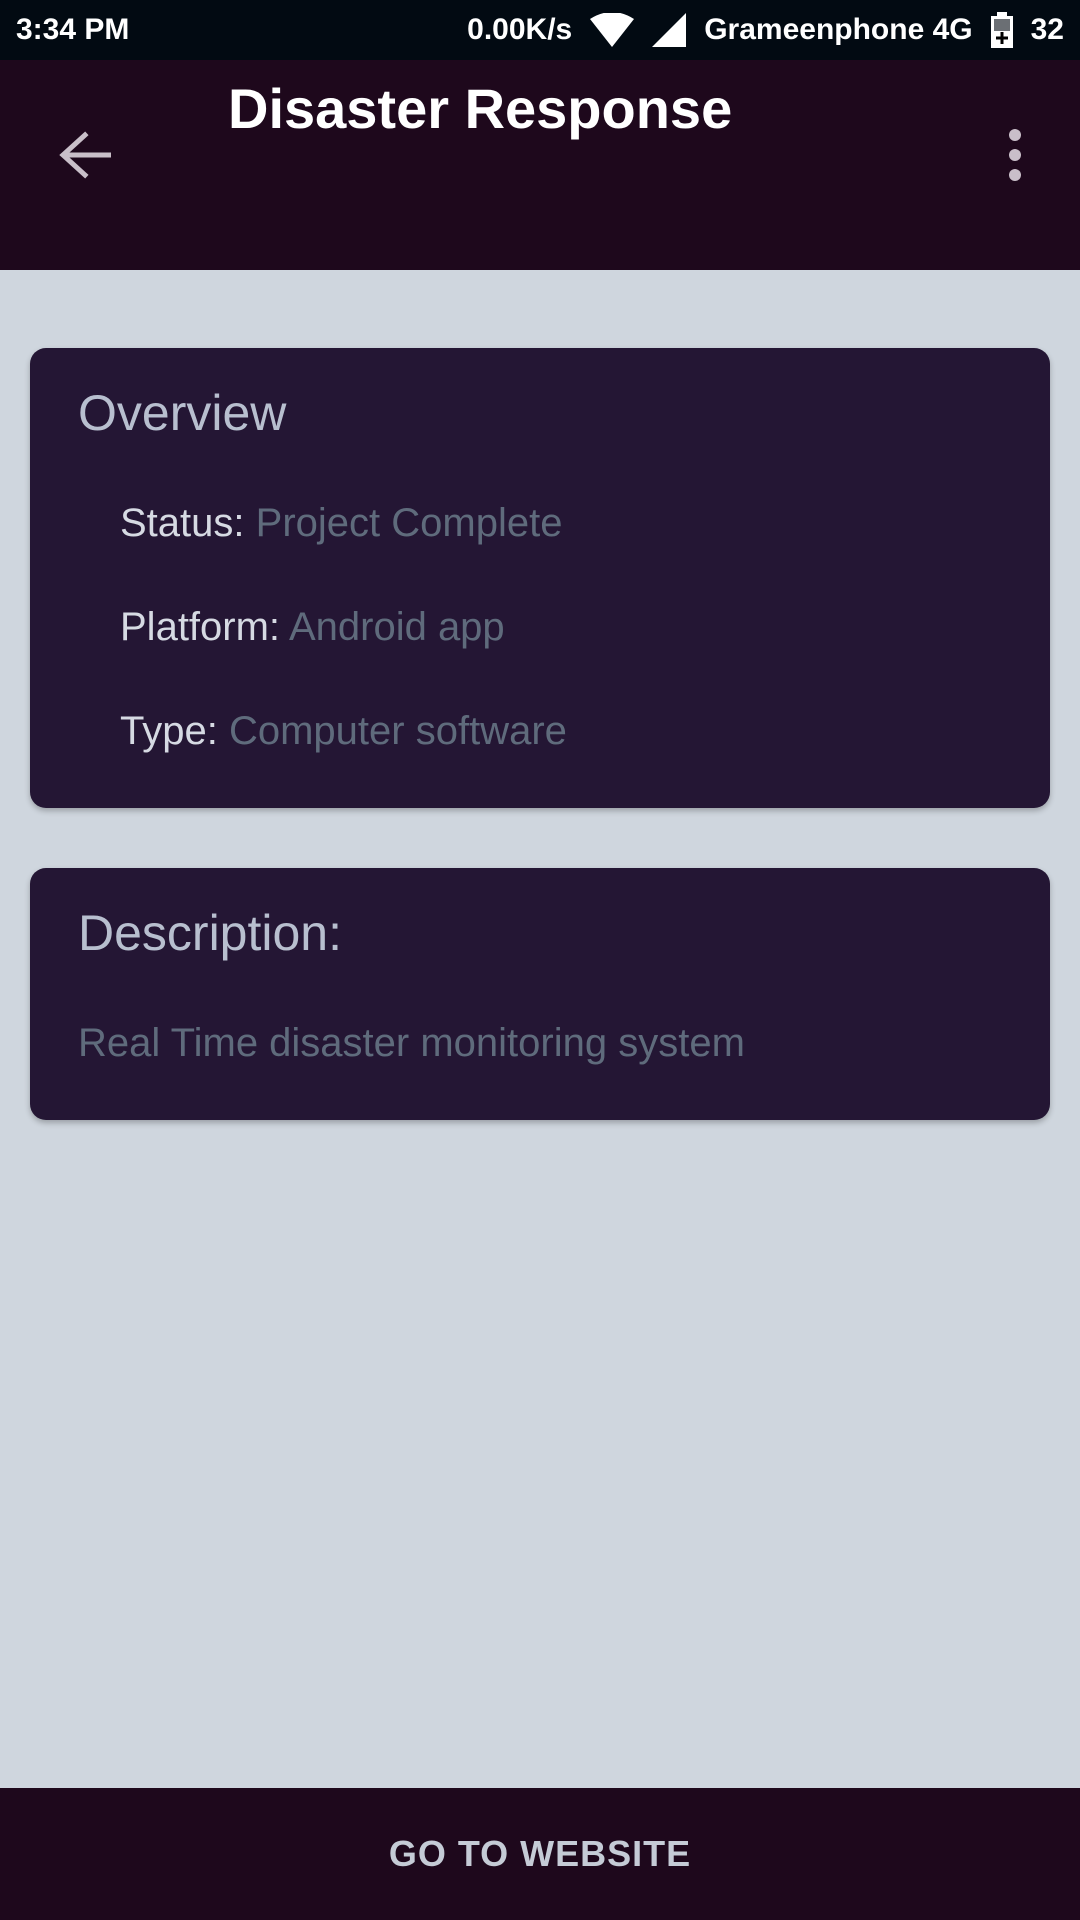 The image size is (1080, 1920). I want to click on status-bar: 3:34 PM 0.00K/s Grameenphone 4G 32, so click(540, 30).